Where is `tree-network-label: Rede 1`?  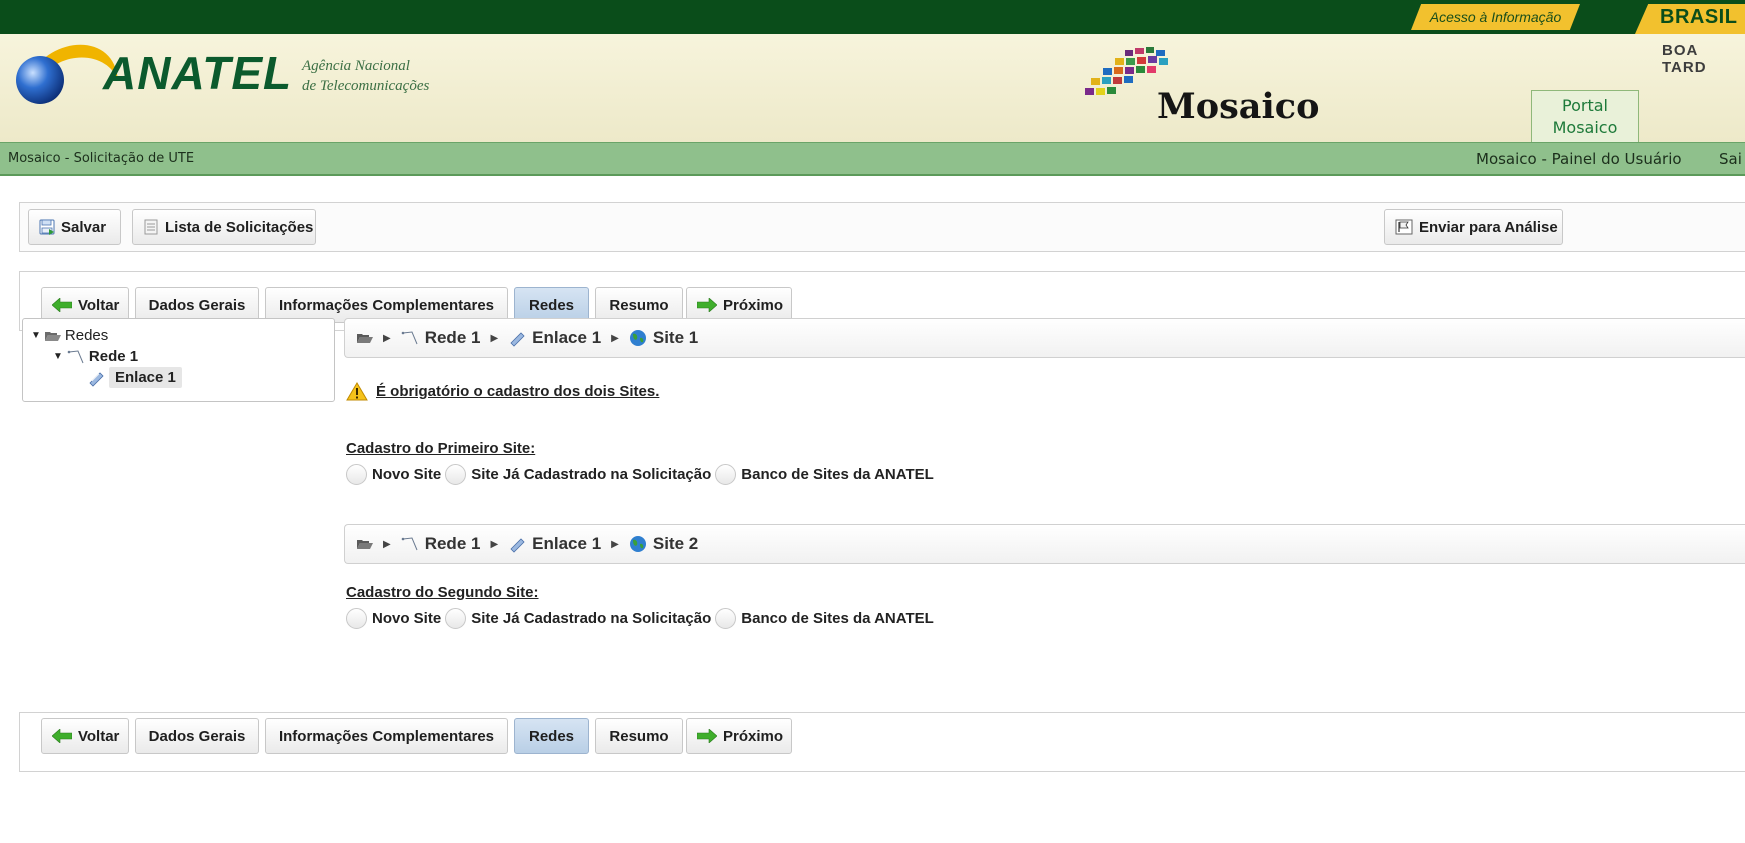
tree-network-label: Rede 1 is located at coordinates (113, 356).